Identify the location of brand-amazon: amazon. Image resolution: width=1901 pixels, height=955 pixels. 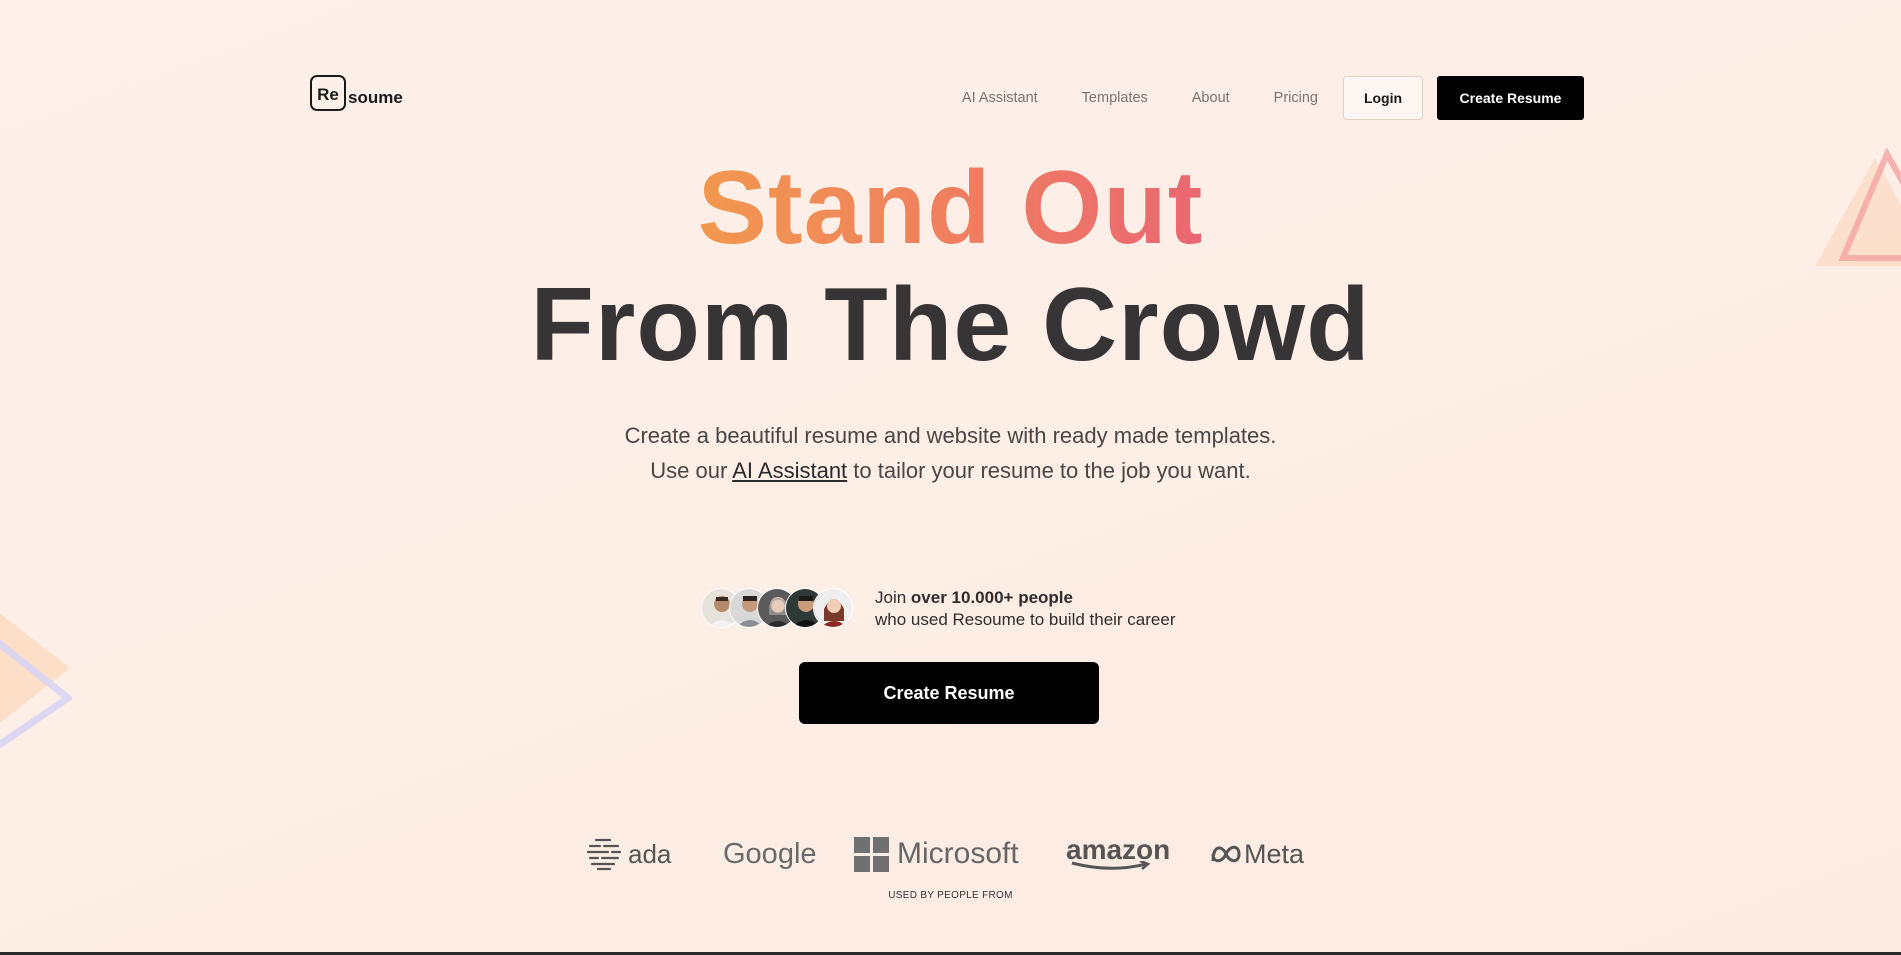
(1118, 854).